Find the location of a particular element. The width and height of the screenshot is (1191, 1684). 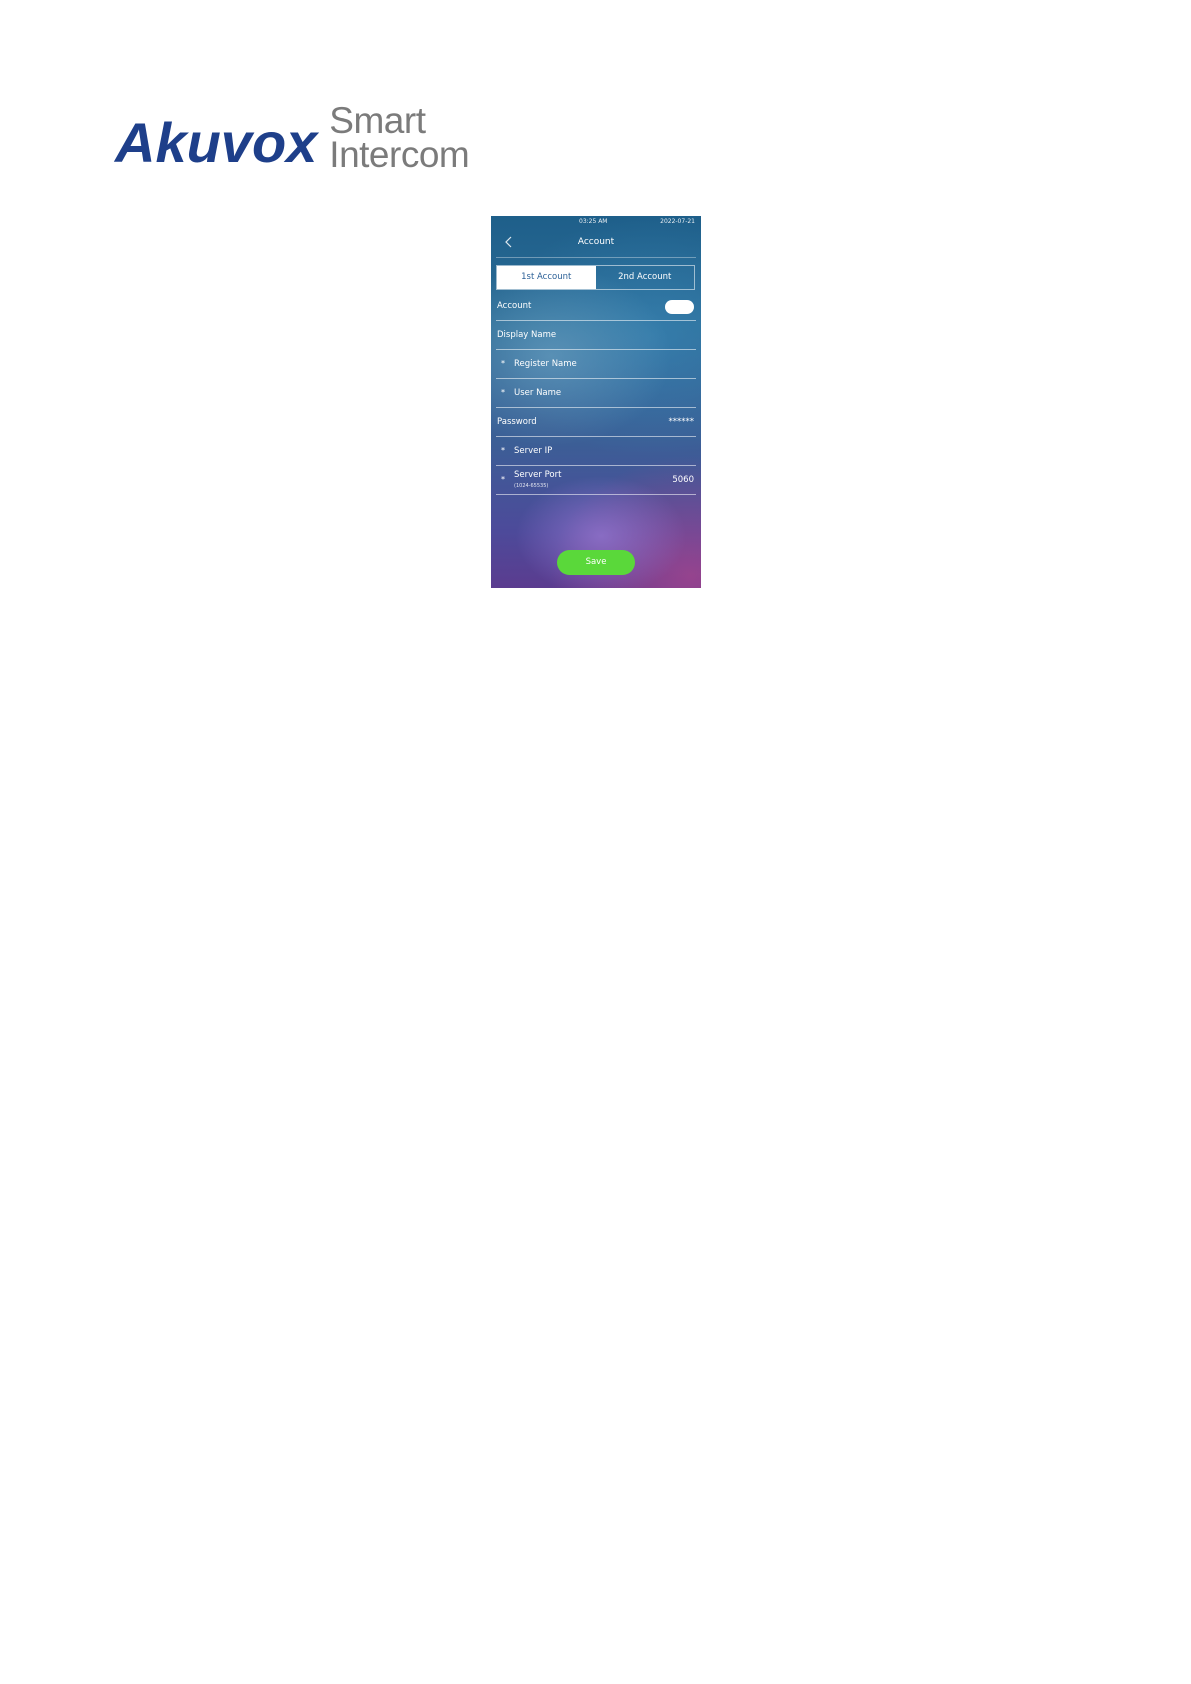

title-divider is located at coordinates (596, 257).